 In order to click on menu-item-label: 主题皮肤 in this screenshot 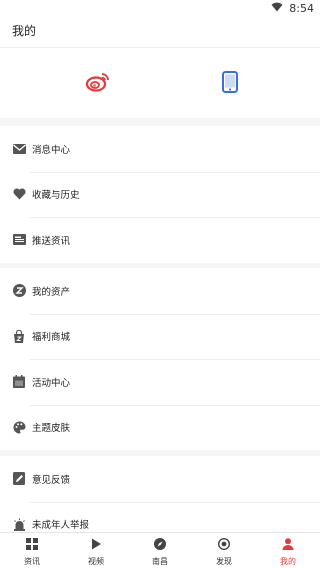, I will do `click(51, 429)`.